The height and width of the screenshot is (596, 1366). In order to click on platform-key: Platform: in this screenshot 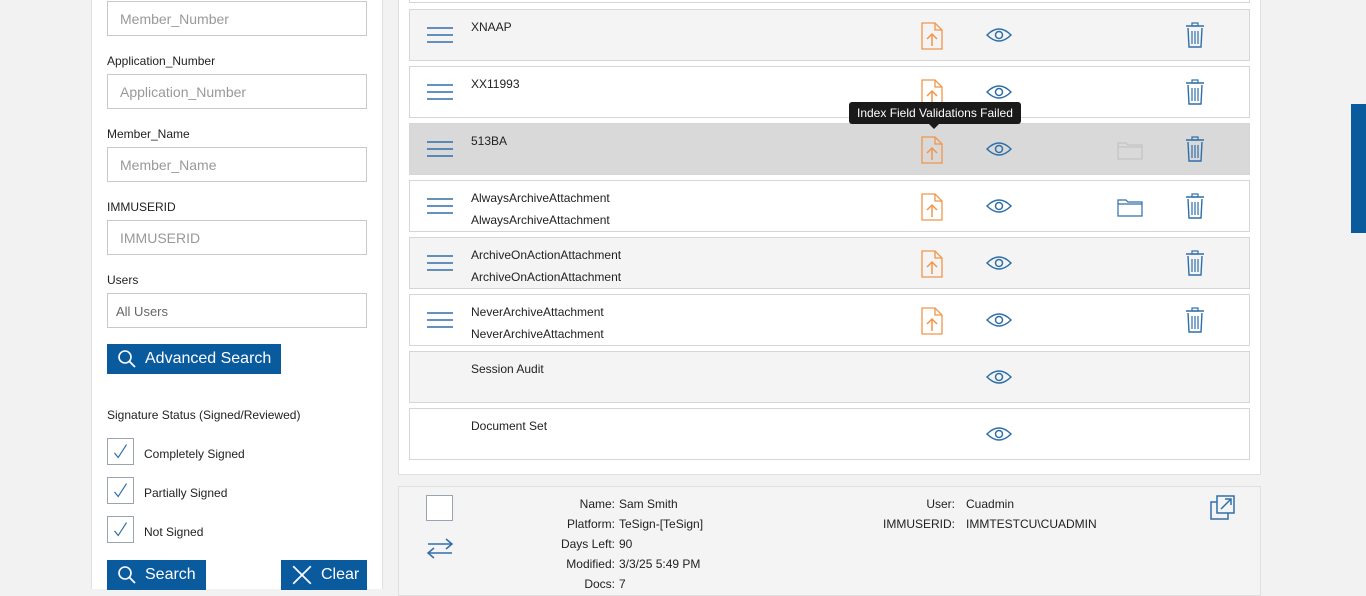, I will do `click(590, 524)`.